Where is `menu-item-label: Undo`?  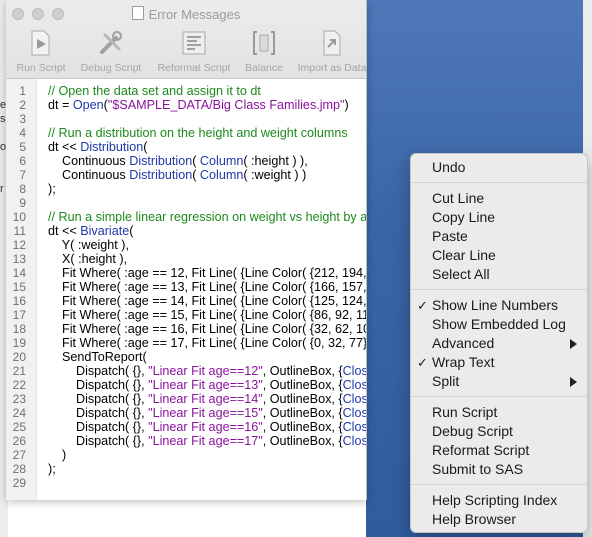
menu-item-label: Undo is located at coordinates (449, 167).